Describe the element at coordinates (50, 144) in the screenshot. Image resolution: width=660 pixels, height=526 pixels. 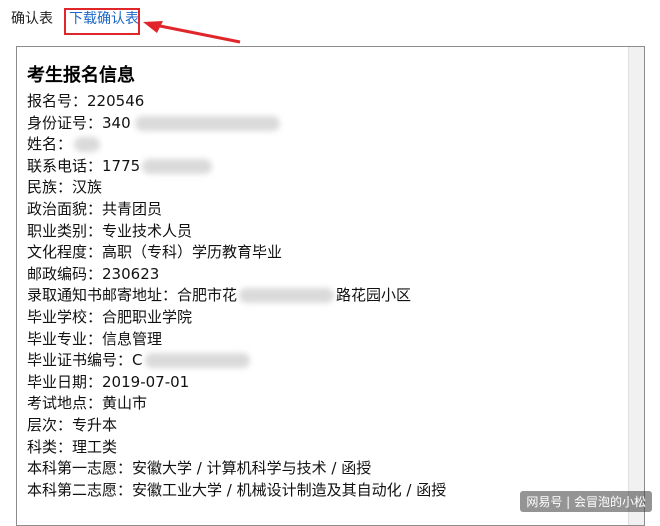
I see `row-label: 姓名：` at that location.